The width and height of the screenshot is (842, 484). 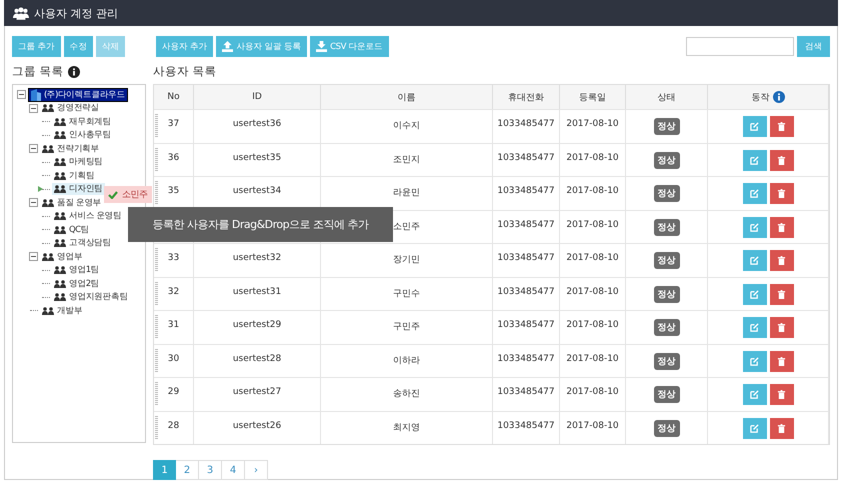 What do you see at coordinates (77, 284) in the screenshot?
I see `tree-item: 영업2팀` at bounding box center [77, 284].